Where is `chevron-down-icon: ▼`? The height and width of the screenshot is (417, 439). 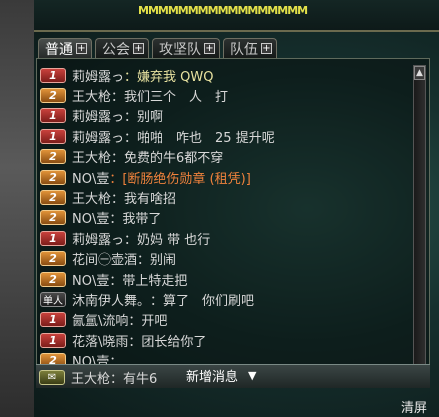
chevron-down-icon: ▼ is located at coordinates (252, 375).